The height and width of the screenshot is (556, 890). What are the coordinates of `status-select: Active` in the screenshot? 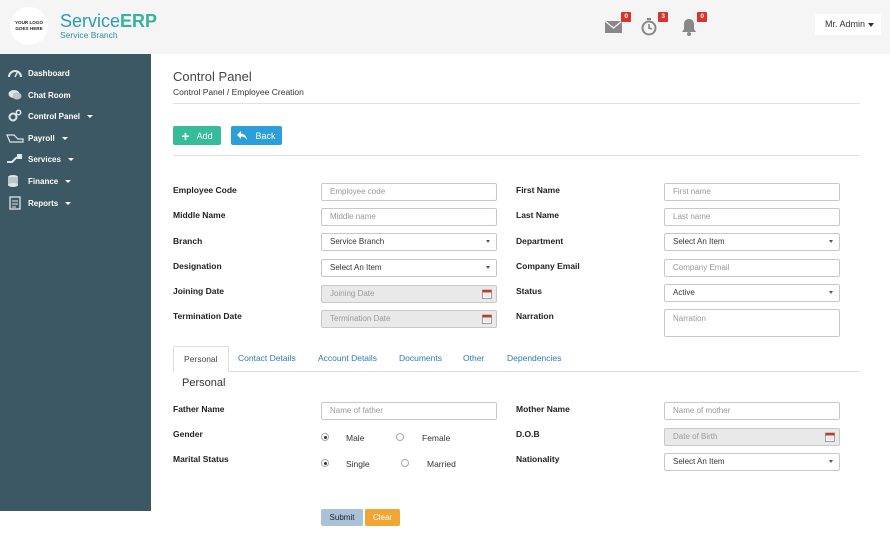 It's located at (752, 293).